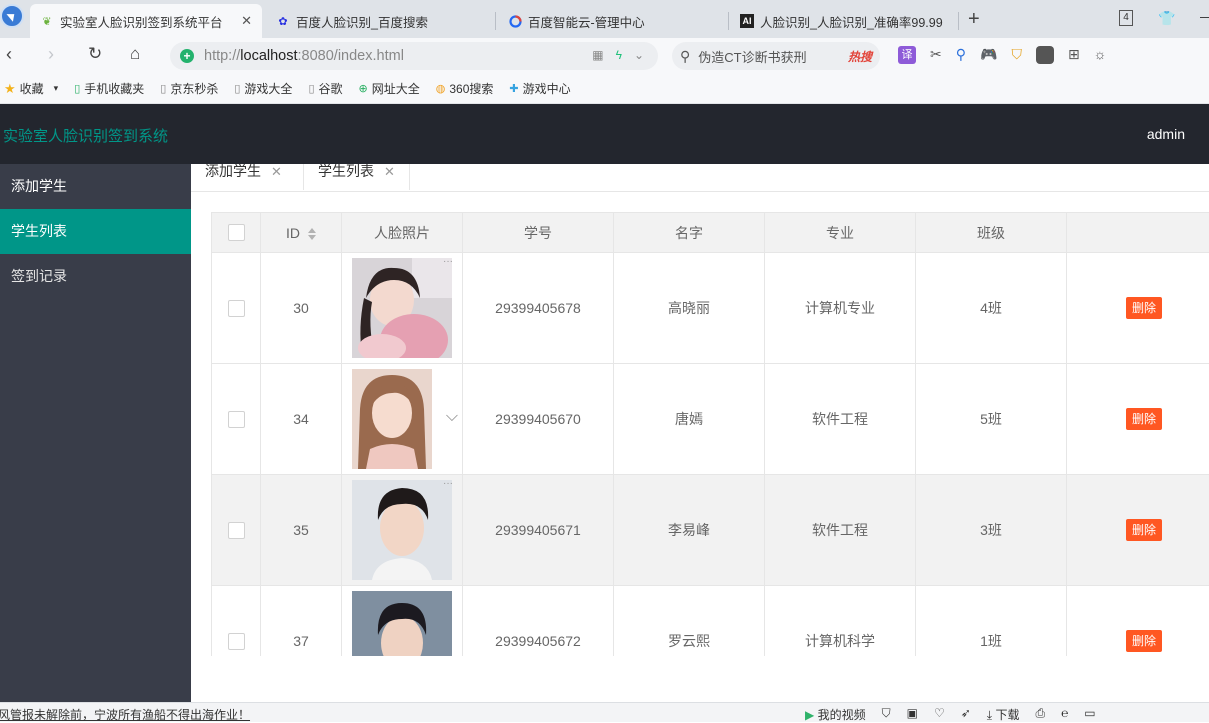 The height and width of the screenshot is (723, 1209). What do you see at coordinates (639, 55) in the screenshot?
I see `chevron-down-icon: ⌄` at bounding box center [639, 55].